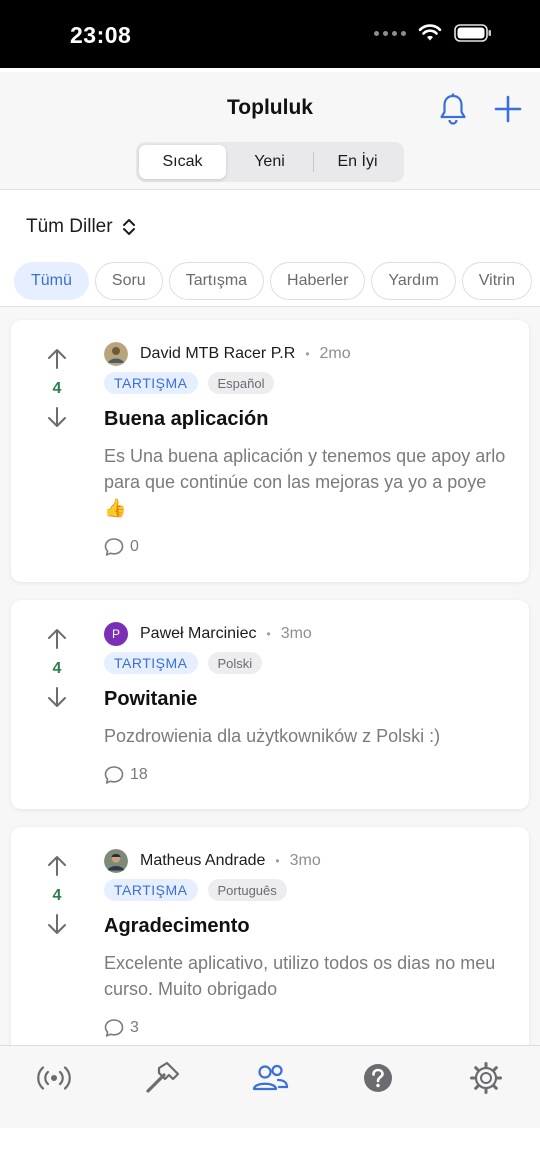 Image resolution: width=540 pixels, height=1171 pixels. What do you see at coordinates (216, 281) in the screenshot?
I see `chip-discussion: Tartışma` at bounding box center [216, 281].